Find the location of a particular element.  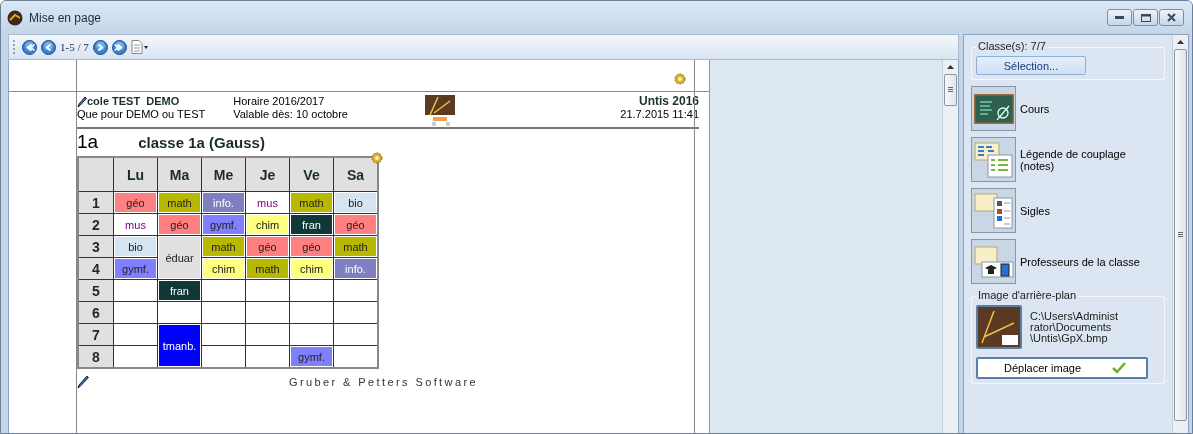

footer-text: Gruber & Petters Software is located at coordinates (383, 382).